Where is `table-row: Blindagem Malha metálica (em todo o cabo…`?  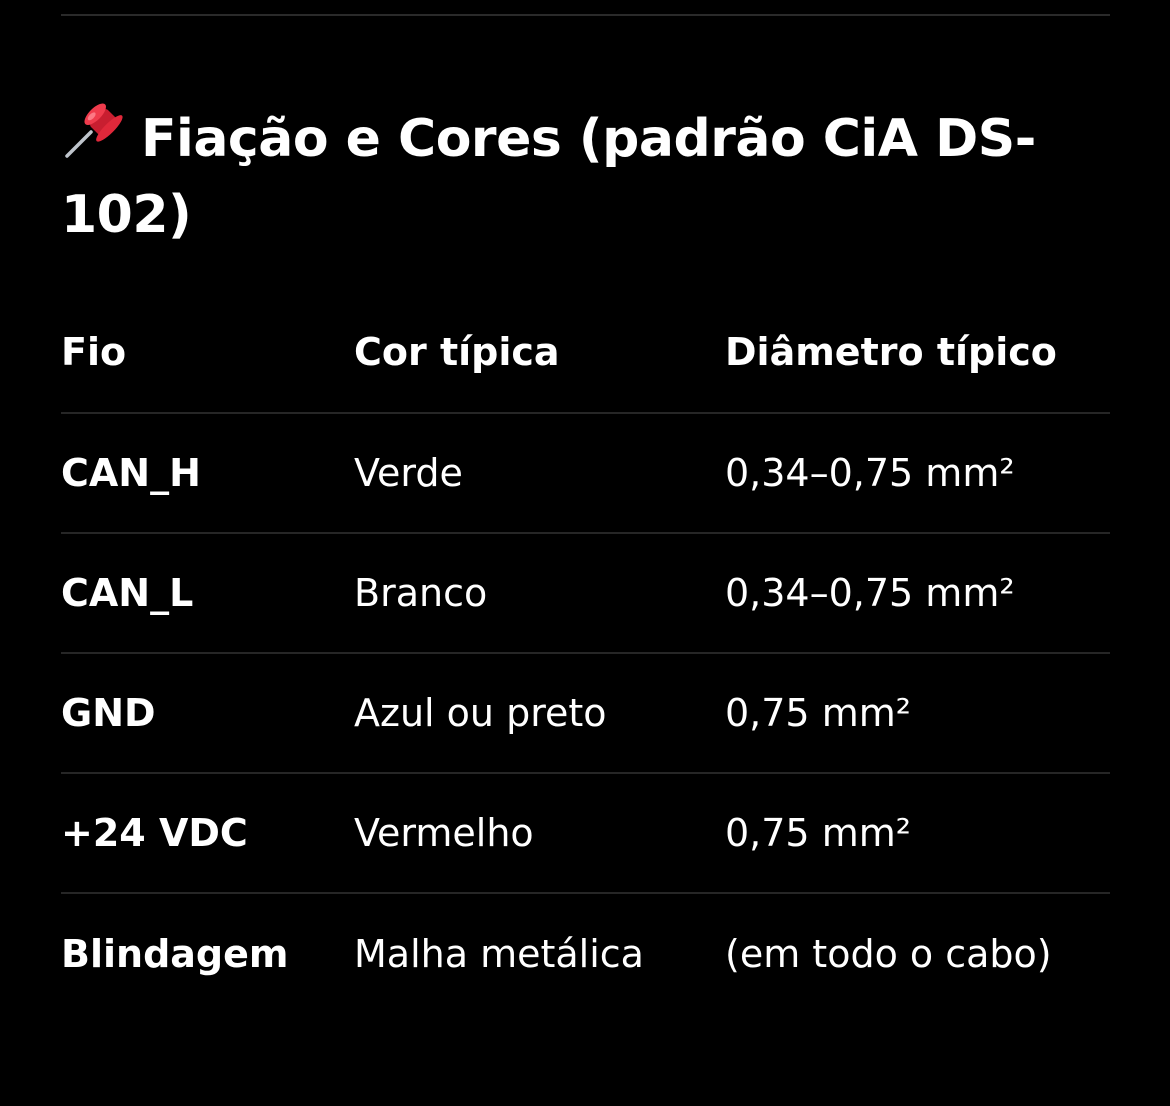
table-row: Blindagem Malha metálica (em todo o cabo… is located at coordinates (585, 954).